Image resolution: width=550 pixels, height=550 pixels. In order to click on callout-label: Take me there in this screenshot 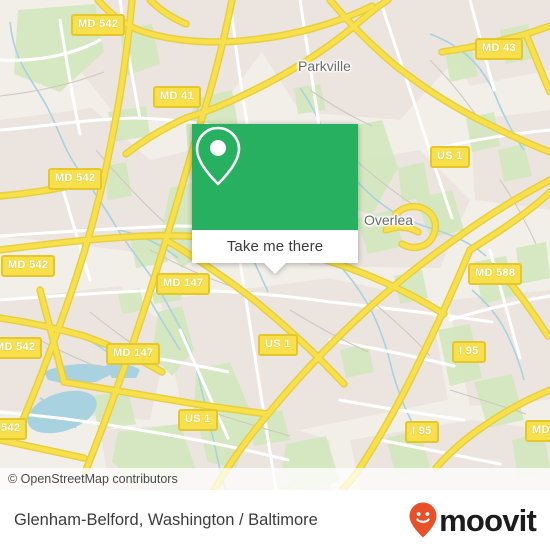, I will do `click(275, 246)`.